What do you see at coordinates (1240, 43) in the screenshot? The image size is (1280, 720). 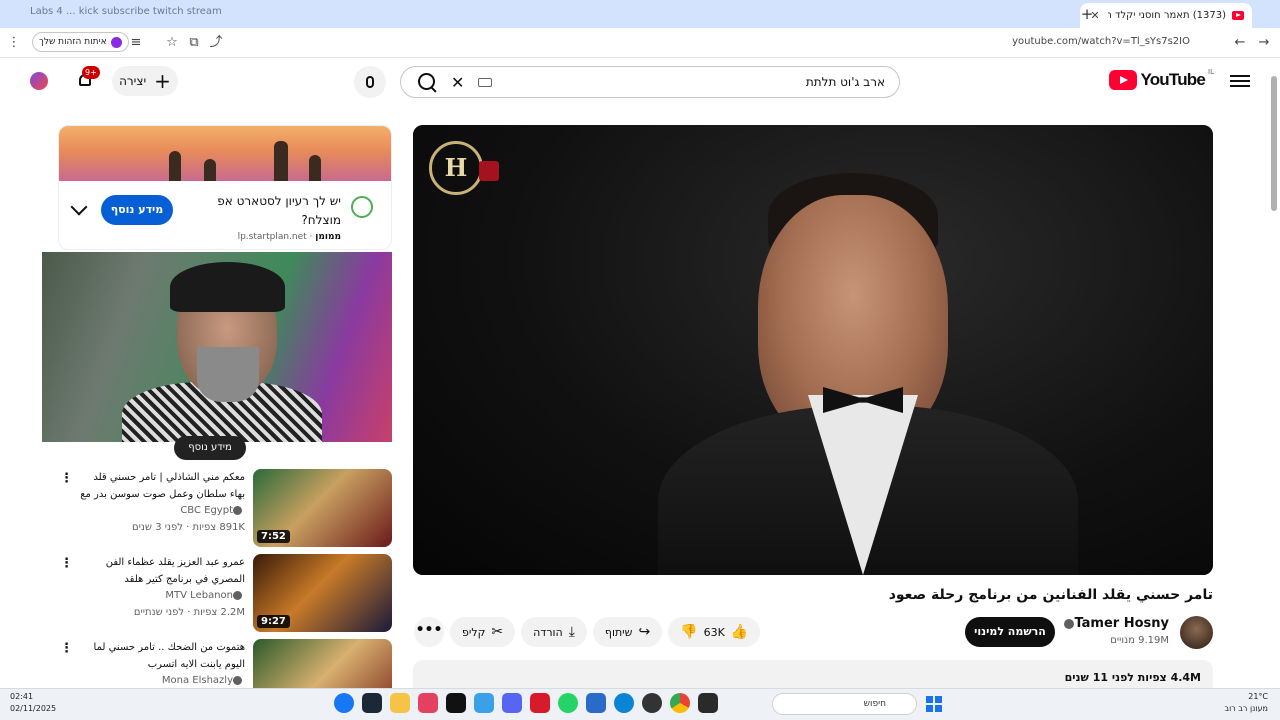 I see `forward-arrow-icon: ←` at bounding box center [1240, 43].